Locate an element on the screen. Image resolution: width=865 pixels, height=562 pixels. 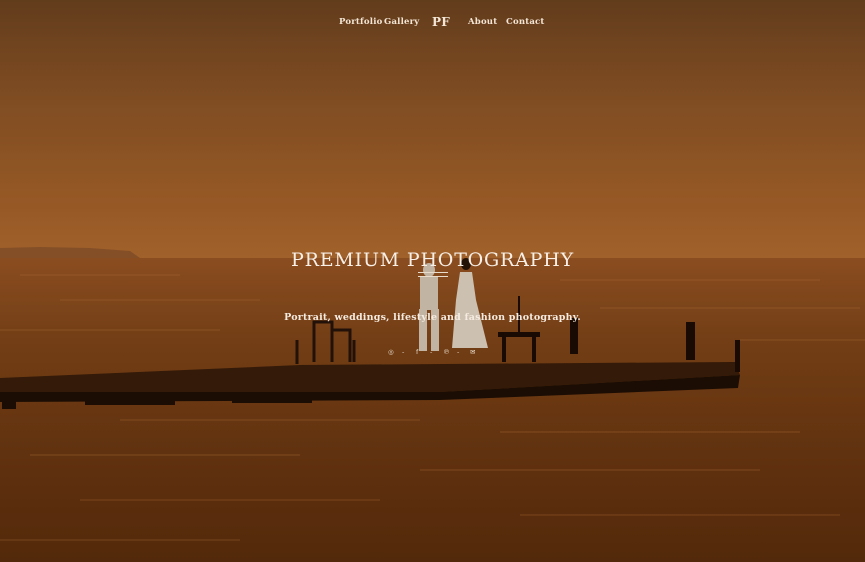
nav-link-contact: Contact is located at coordinates (525, 22).